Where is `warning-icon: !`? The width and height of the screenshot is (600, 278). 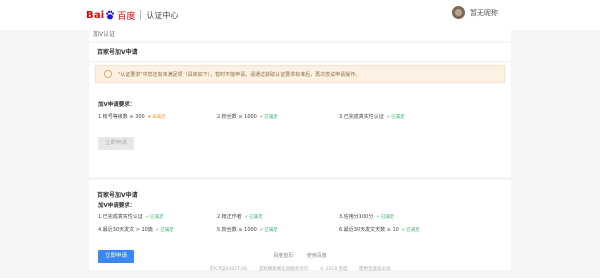
warning-icon: ! is located at coordinates (108, 74).